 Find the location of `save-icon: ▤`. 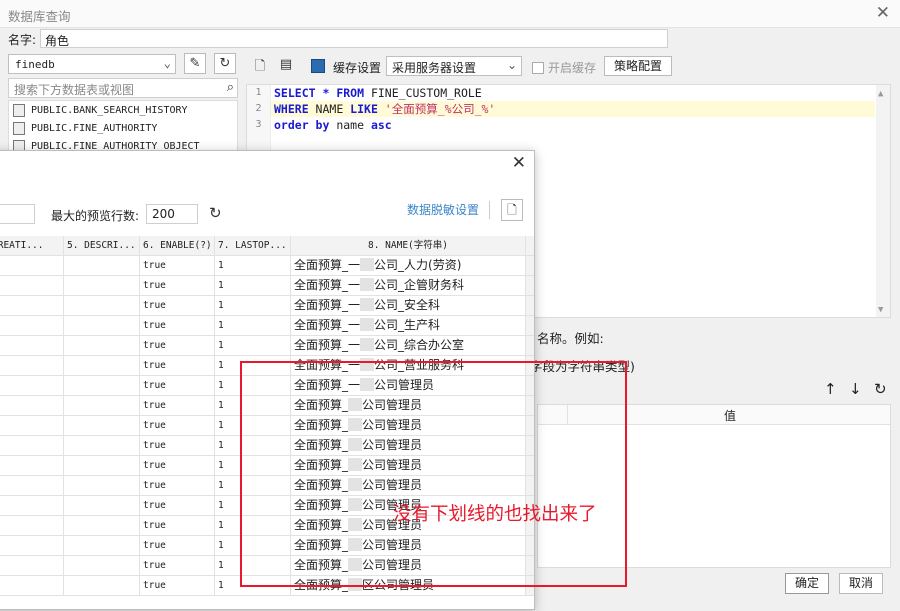

save-icon: ▤ is located at coordinates (286, 66).